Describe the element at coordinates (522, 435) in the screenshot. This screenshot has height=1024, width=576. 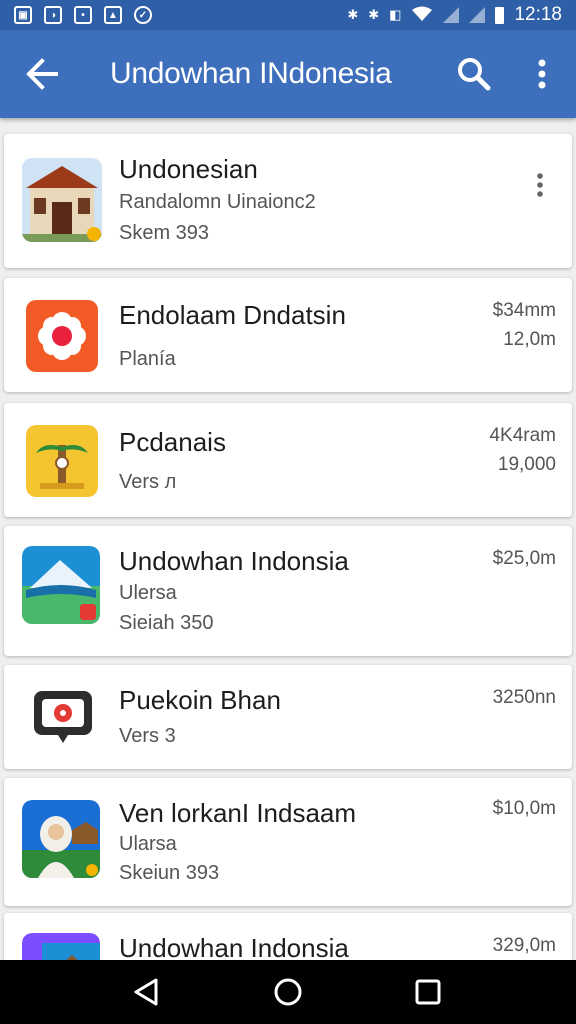
I see `app-price: 4K4ram` at that location.